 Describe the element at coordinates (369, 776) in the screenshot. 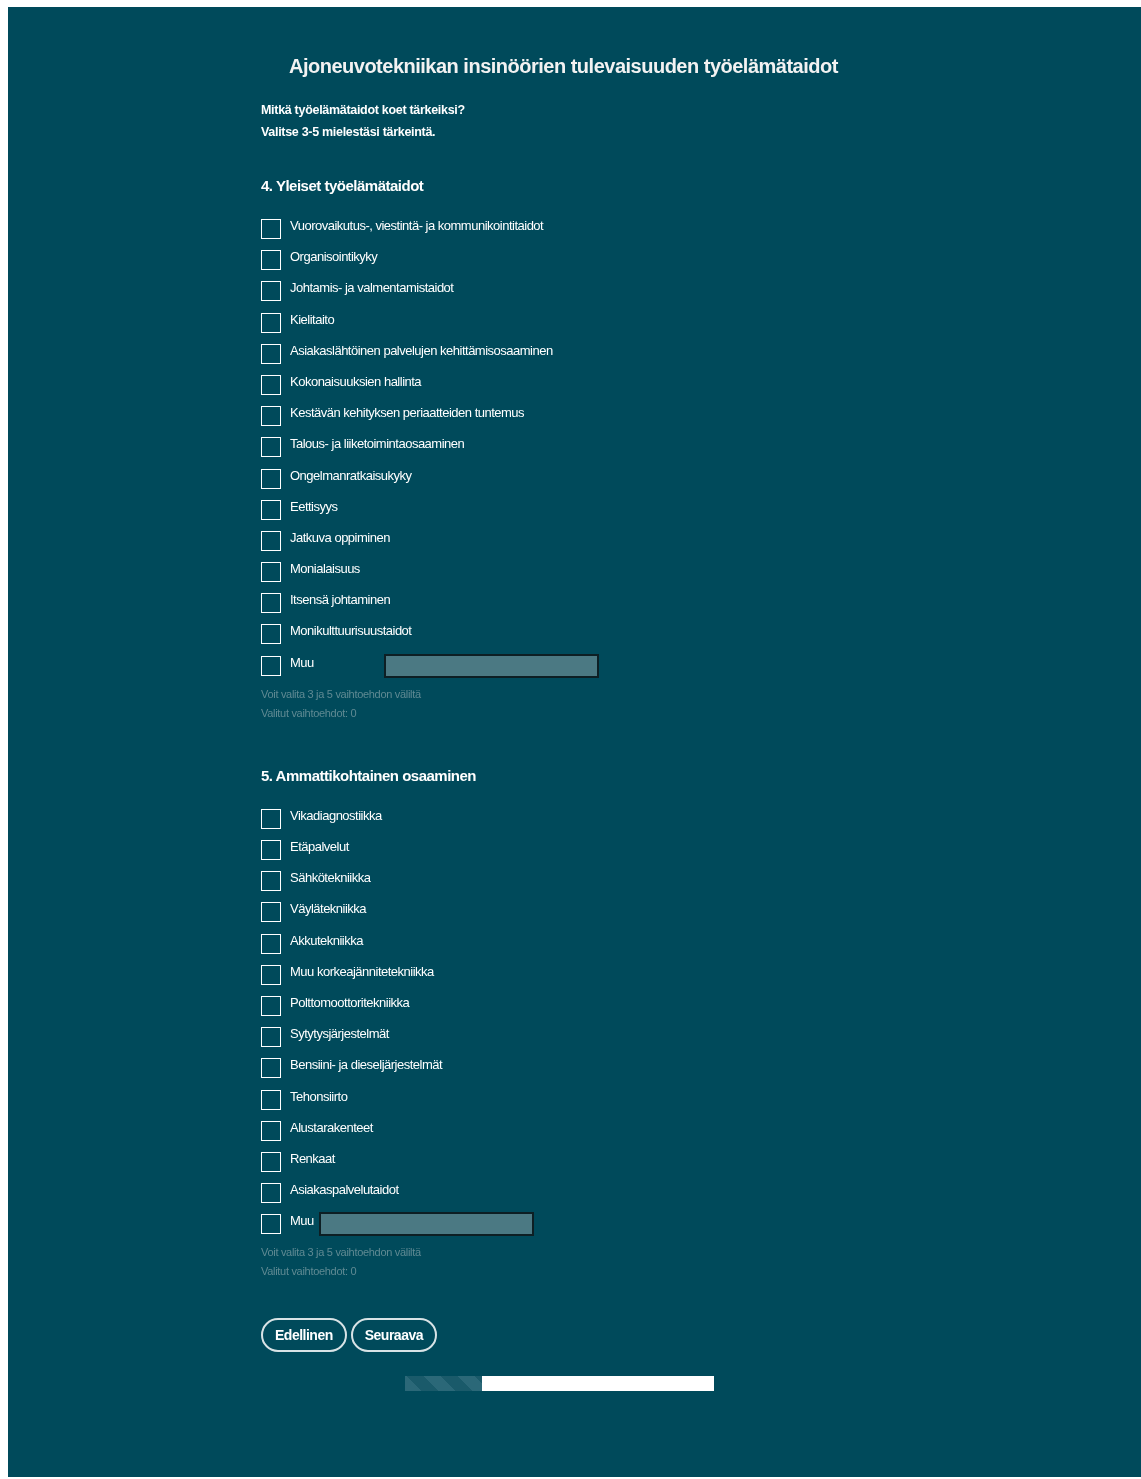

I see `question-heading: 5. Ammattikohtainen osaaminen` at that location.